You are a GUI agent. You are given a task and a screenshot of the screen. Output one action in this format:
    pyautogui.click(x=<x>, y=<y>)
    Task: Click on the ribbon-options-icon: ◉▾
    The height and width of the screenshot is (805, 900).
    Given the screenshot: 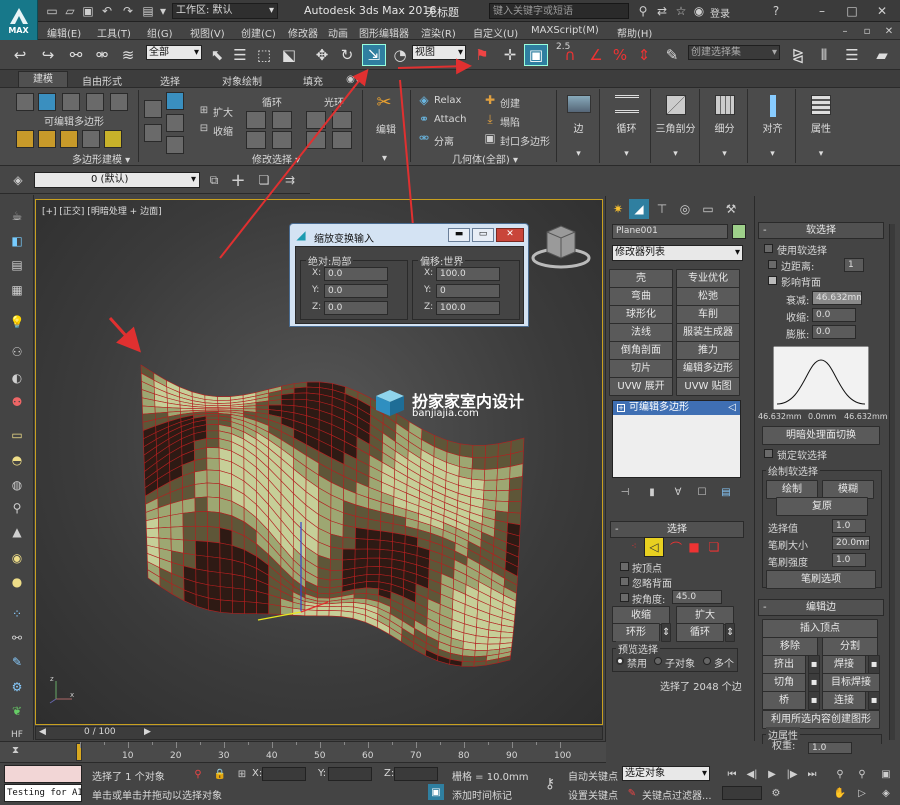 What is the action you would take?
    pyautogui.click(x=353, y=79)
    